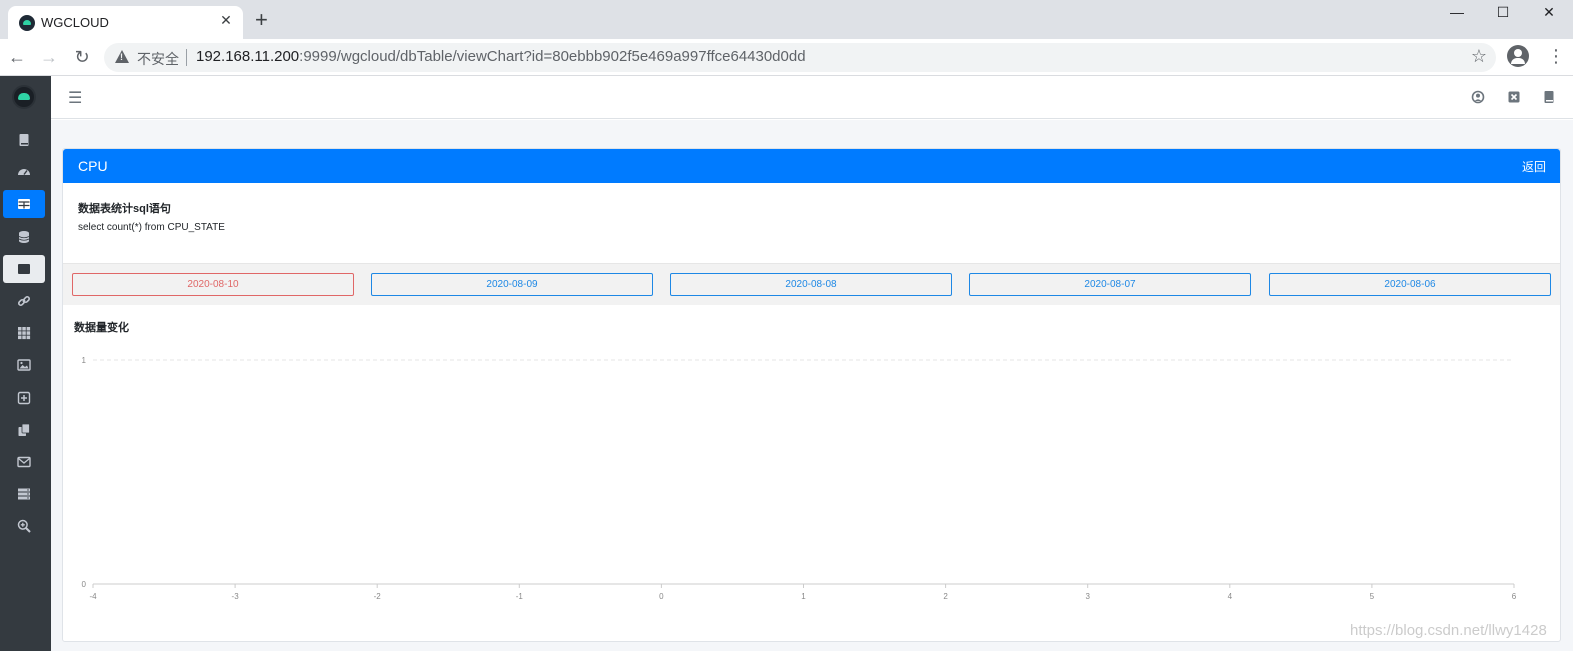 Image resolution: width=1573 pixels, height=651 pixels. I want to click on card-title: CPU, so click(93, 166).